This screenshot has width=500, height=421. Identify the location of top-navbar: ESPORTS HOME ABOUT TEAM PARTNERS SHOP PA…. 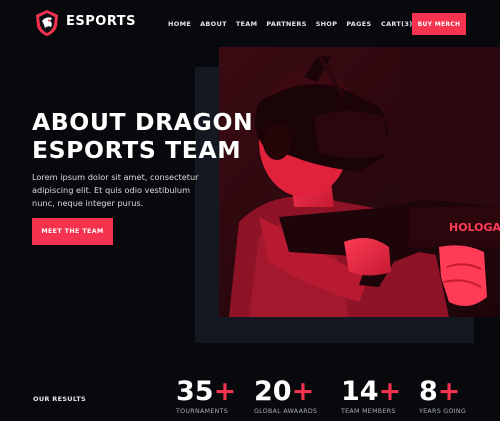
(250, 24).